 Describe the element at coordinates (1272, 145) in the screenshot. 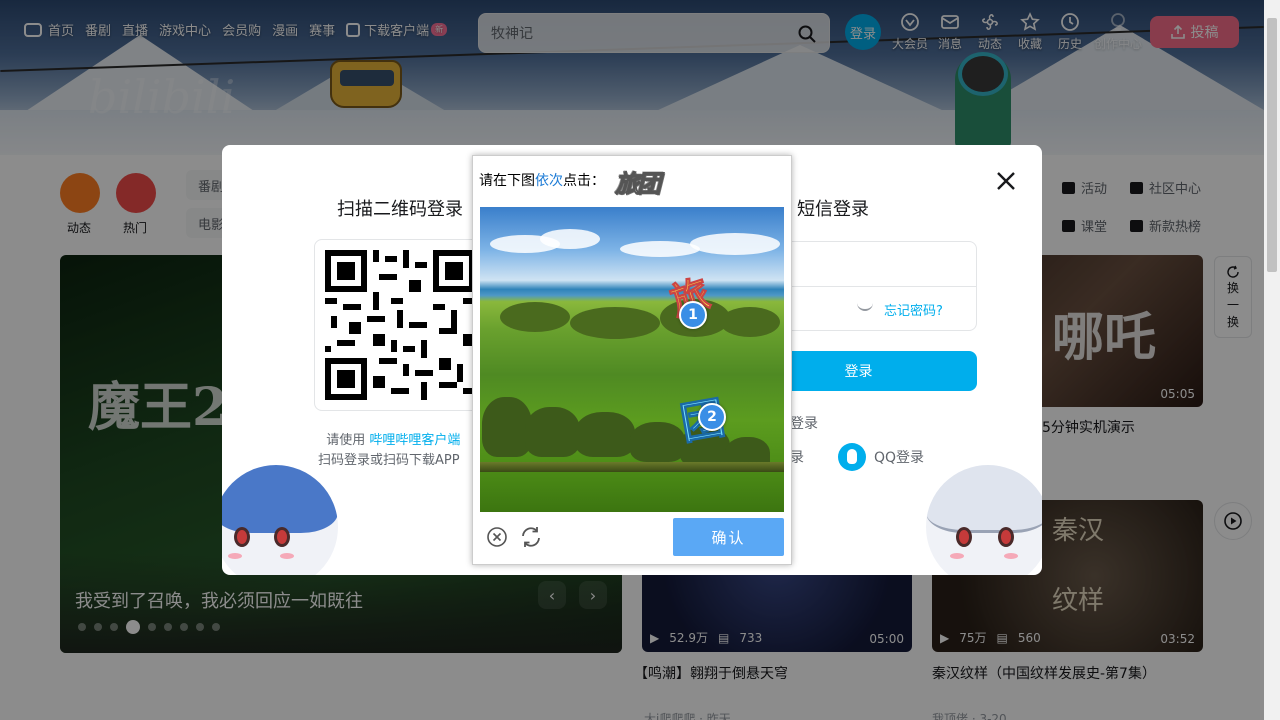

I see `scrollbar-thumb` at that location.